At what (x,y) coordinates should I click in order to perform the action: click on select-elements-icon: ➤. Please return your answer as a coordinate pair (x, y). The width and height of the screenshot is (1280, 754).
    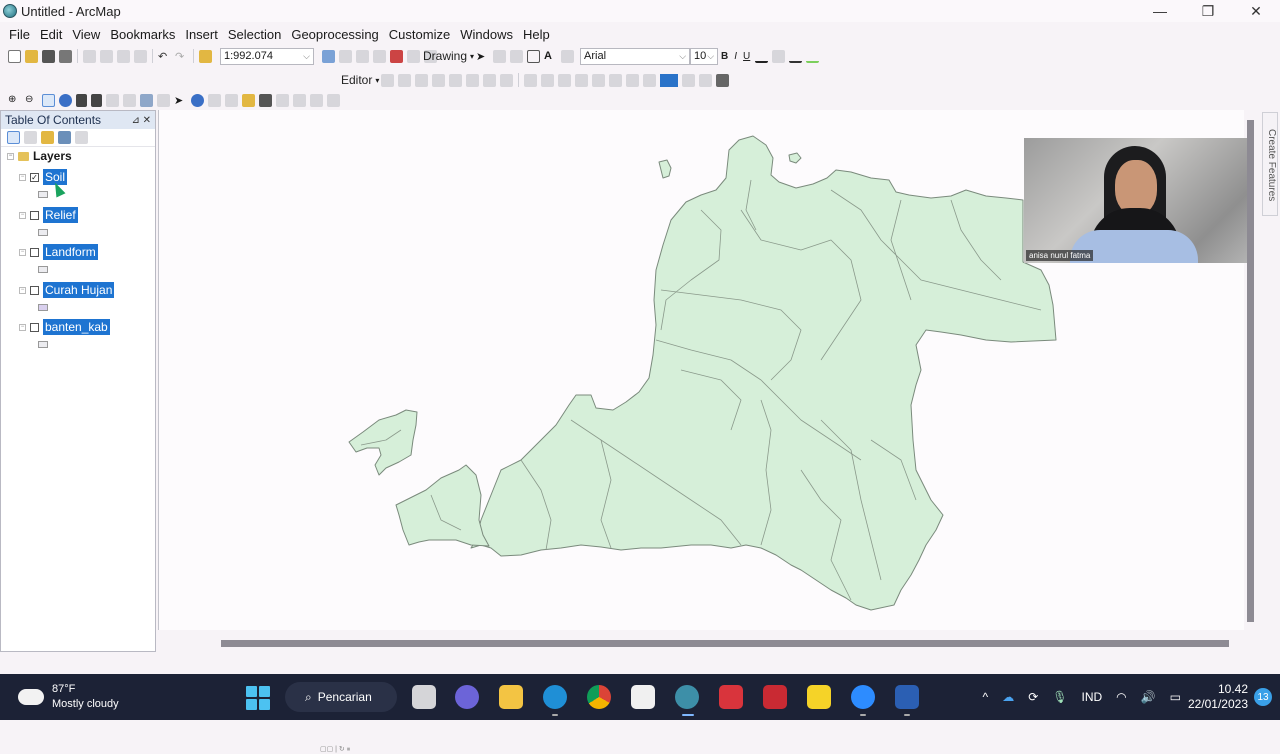
    Looking at the image, I should click on (482, 56).